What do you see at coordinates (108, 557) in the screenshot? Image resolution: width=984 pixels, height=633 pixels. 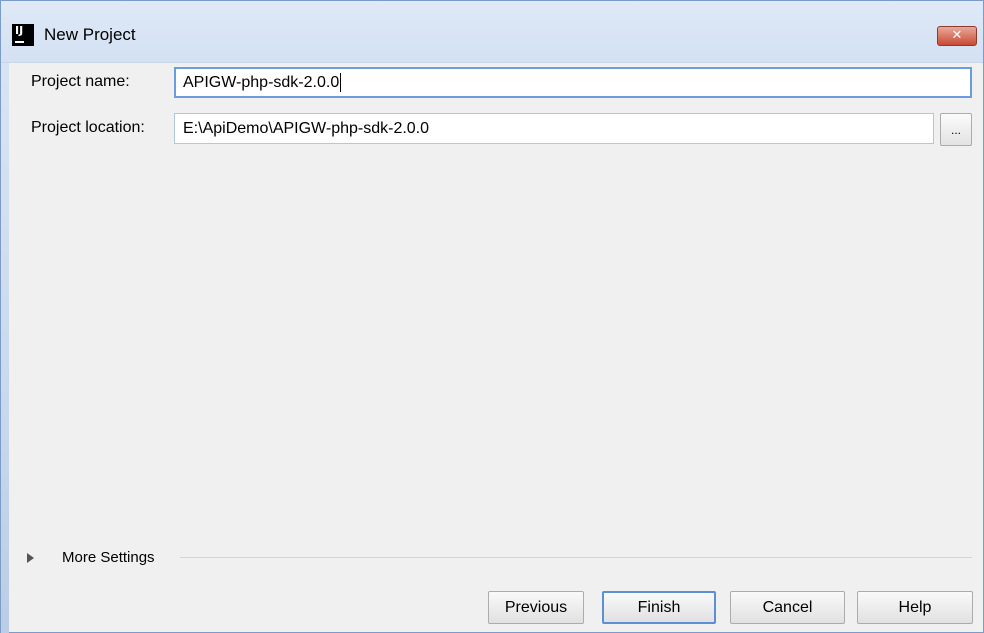 I see `more-settings-label: More Settings` at bounding box center [108, 557].